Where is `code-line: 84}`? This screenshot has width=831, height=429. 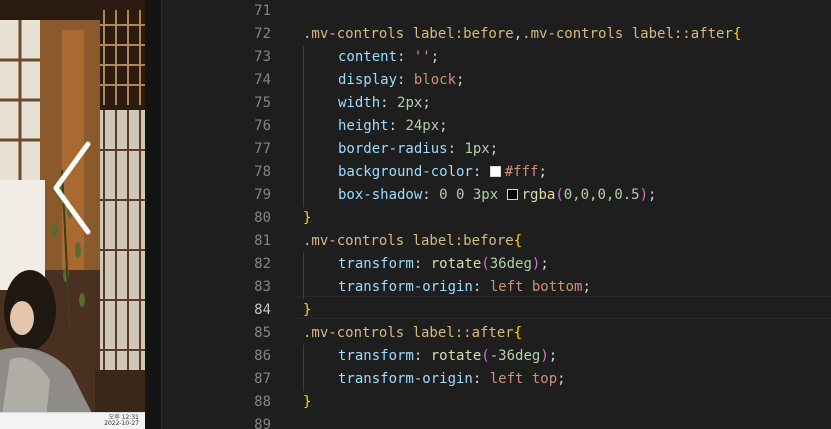
code-line: 84} is located at coordinates (415, 310).